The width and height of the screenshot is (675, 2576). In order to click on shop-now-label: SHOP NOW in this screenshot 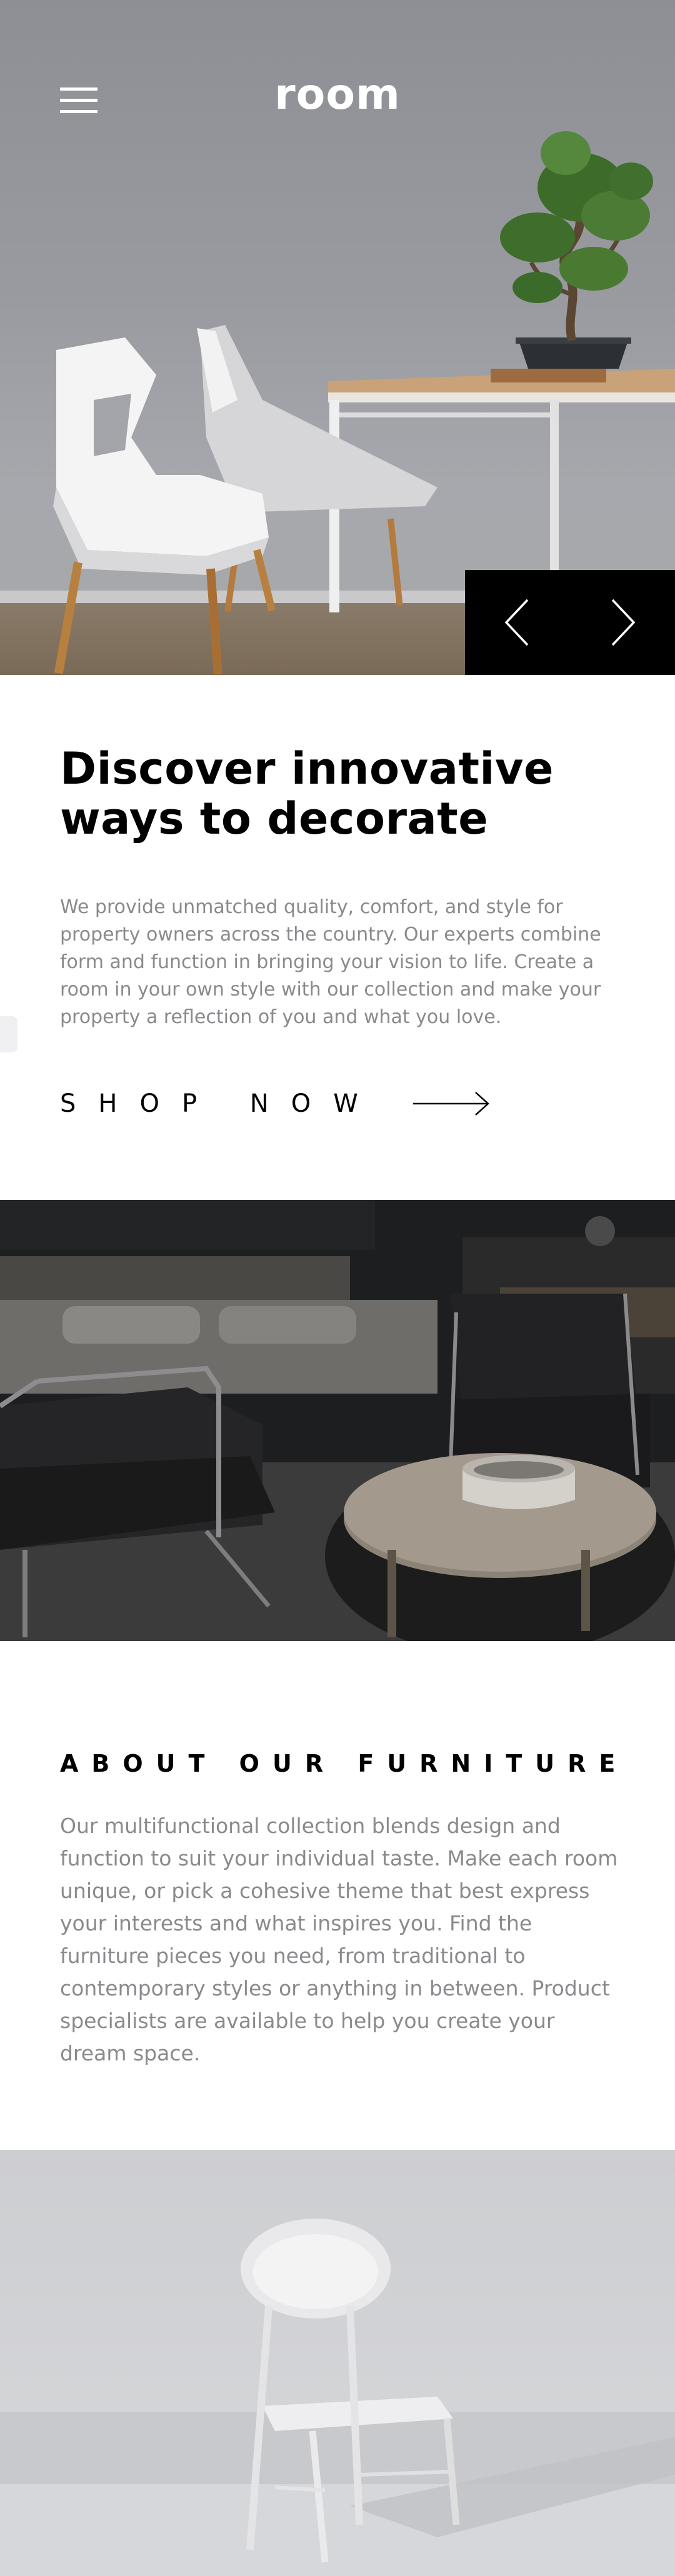, I will do `click(220, 1103)`.